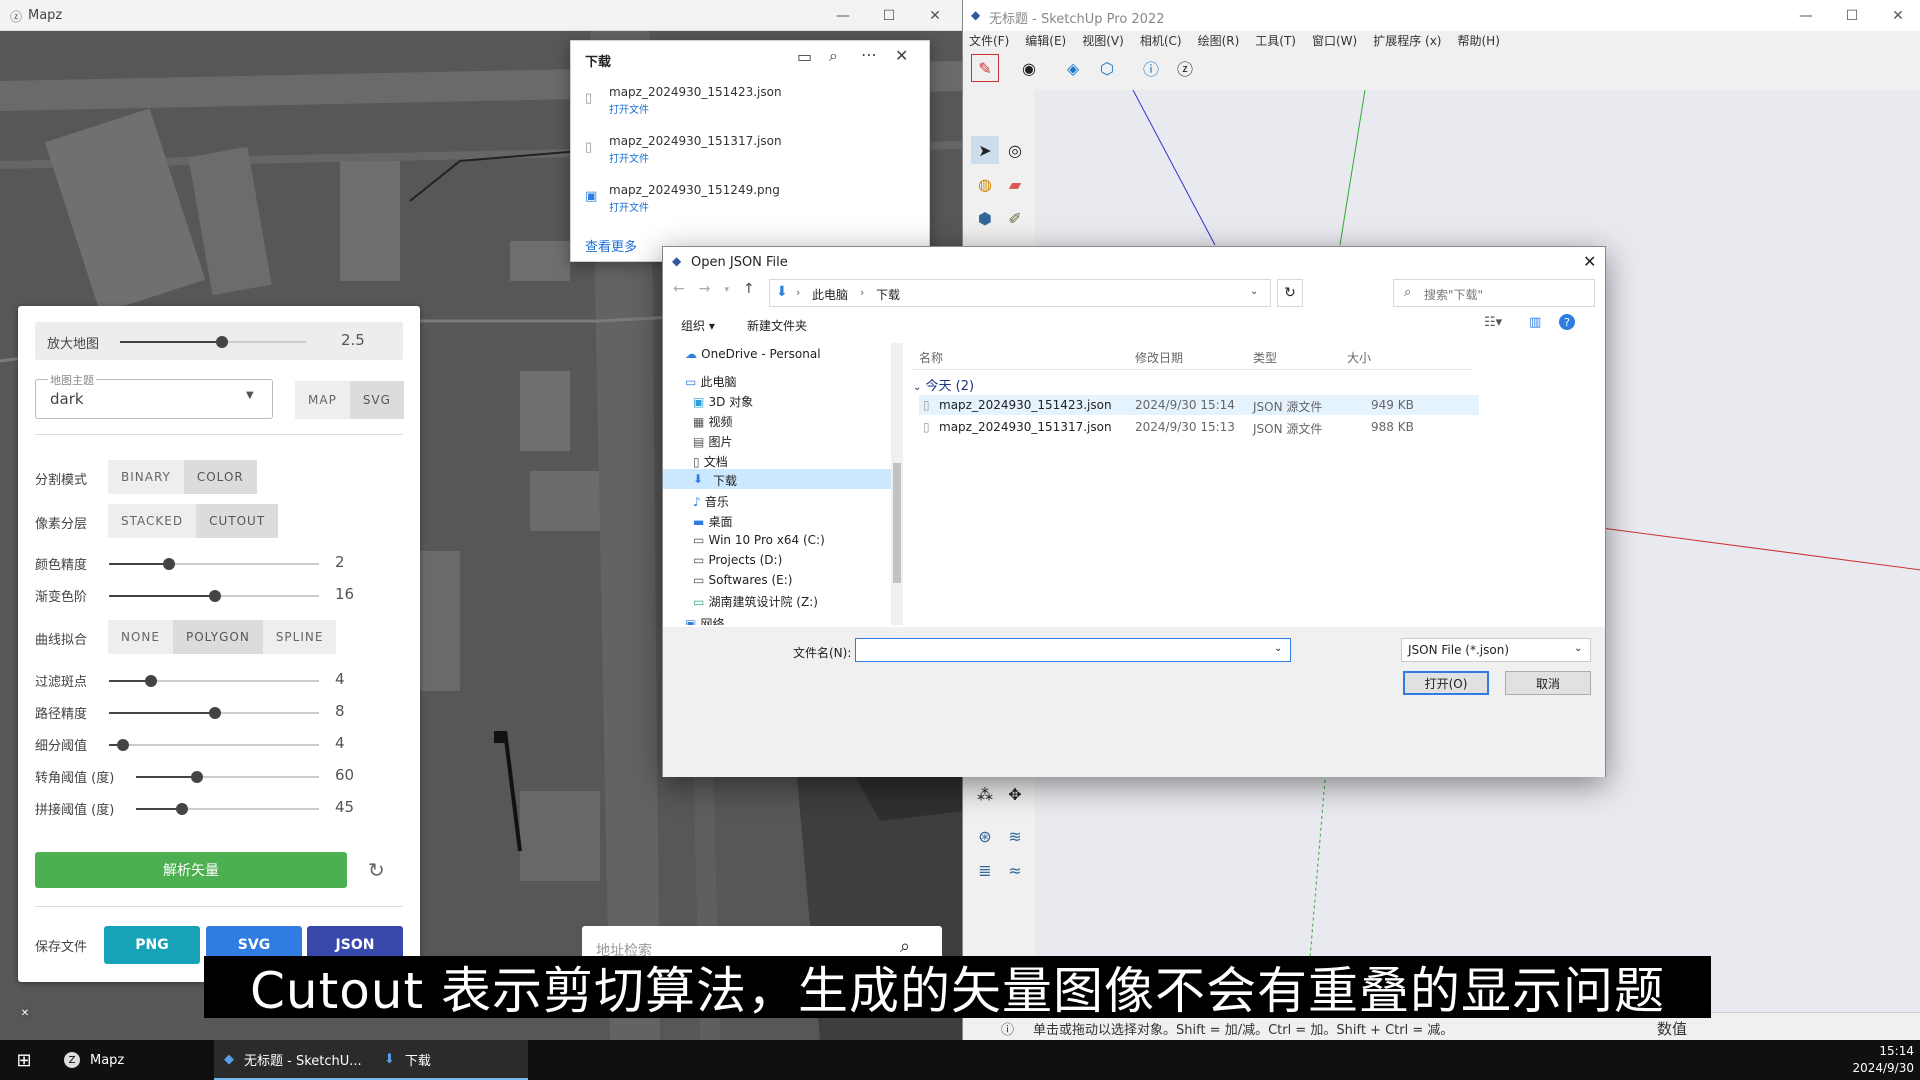  Describe the element at coordinates (1020, 293) in the screenshot. I see `address-bar: ⬇ › 此电脑 › 下载 ⌄` at that location.